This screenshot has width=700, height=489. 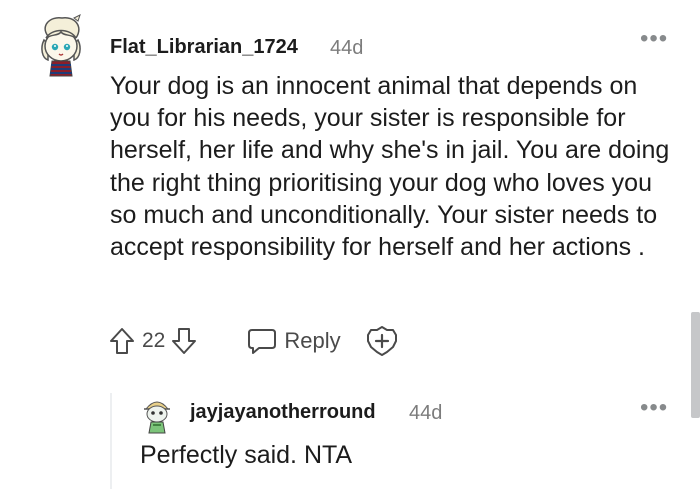 I want to click on more-options-button: •••, so click(x=654, y=39).